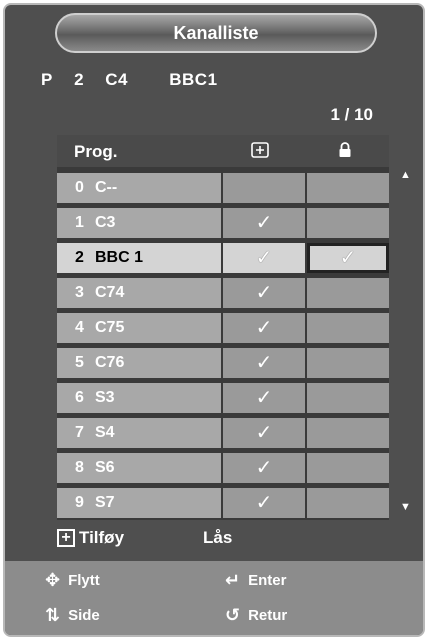  I want to click on help-move: ✥ Flytt, so click(72, 580).